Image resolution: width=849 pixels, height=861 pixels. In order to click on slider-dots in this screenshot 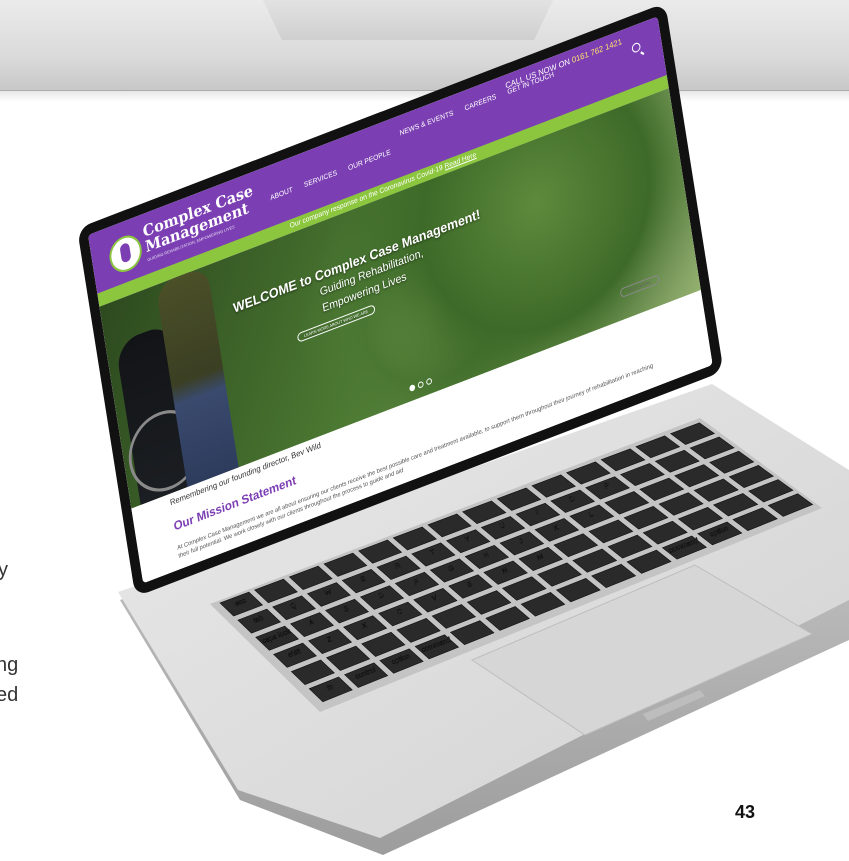, I will do `click(421, 385)`.